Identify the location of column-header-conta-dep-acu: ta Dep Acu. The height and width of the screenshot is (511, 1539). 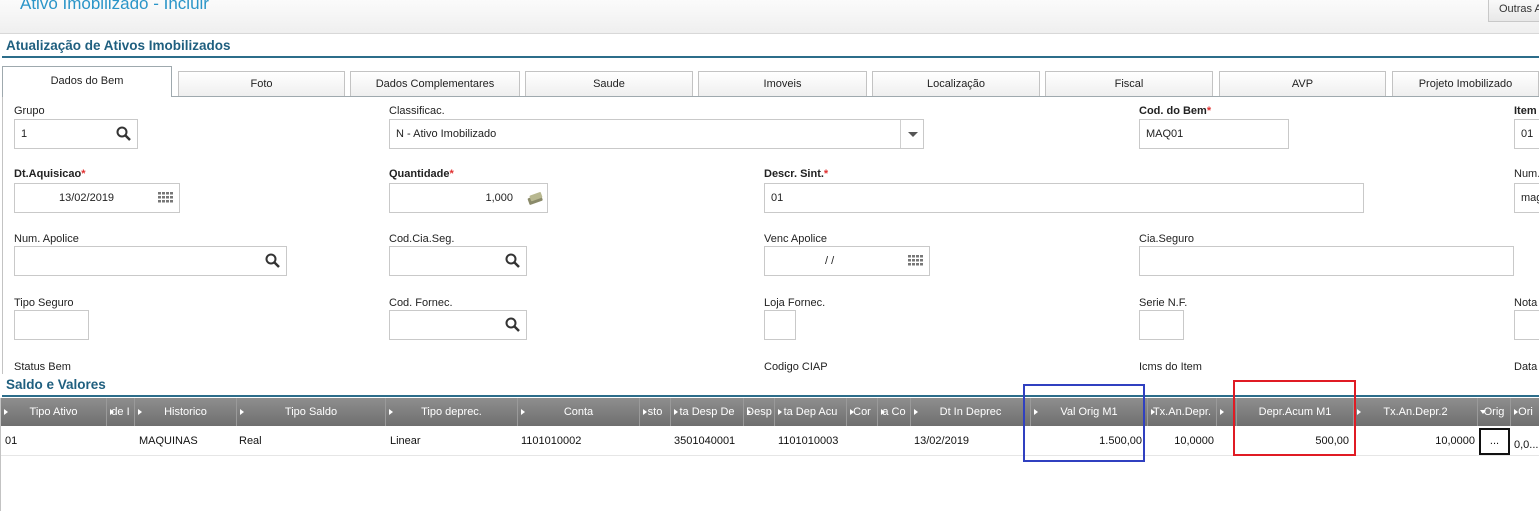
(811, 412).